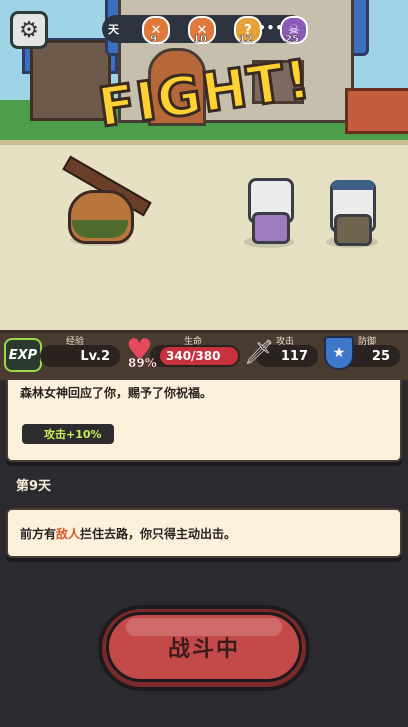 Image resolution: width=408 pixels, height=727 pixels. What do you see at coordinates (376, 111) in the screenshot?
I see `crates` at bounding box center [376, 111].